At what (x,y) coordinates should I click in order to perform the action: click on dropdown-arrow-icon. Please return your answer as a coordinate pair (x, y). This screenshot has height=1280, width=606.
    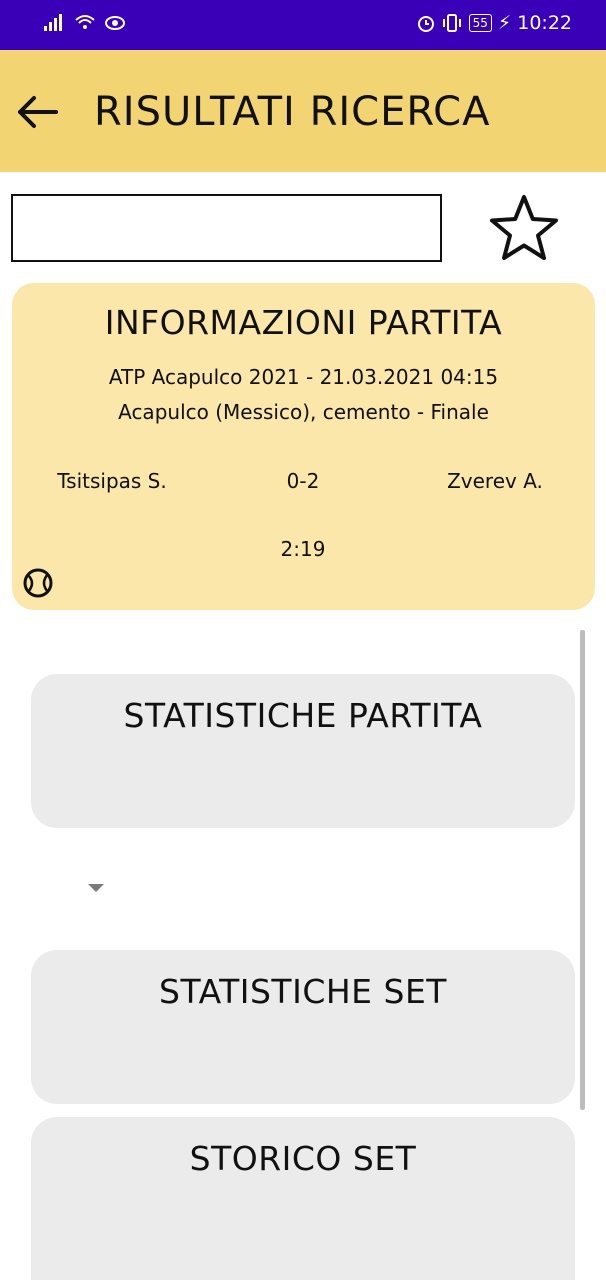
    Looking at the image, I should click on (96, 888).